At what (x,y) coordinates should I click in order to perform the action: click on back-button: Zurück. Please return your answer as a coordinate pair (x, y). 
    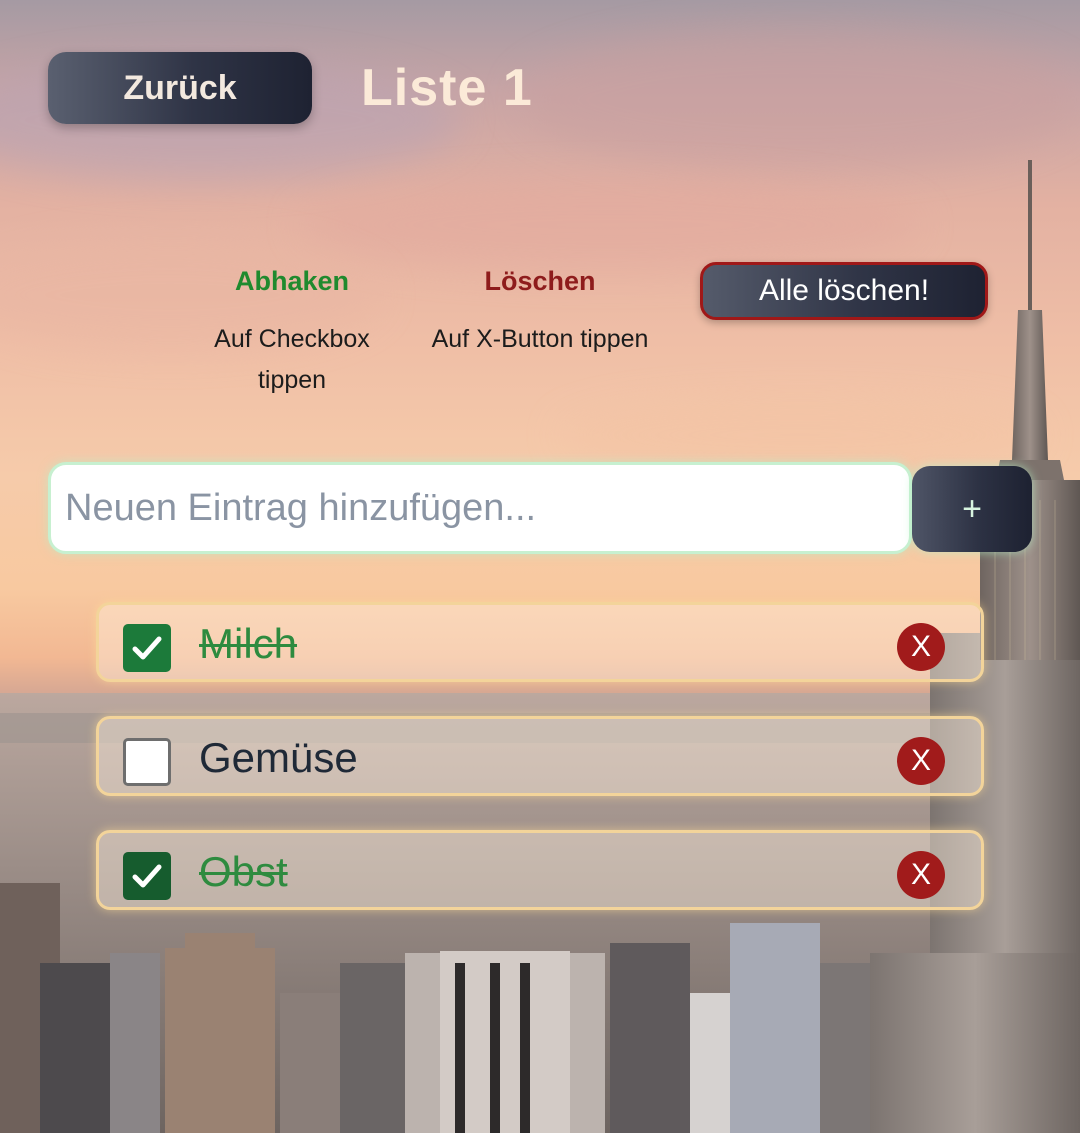
    Looking at the image, I should click on (180, 88).